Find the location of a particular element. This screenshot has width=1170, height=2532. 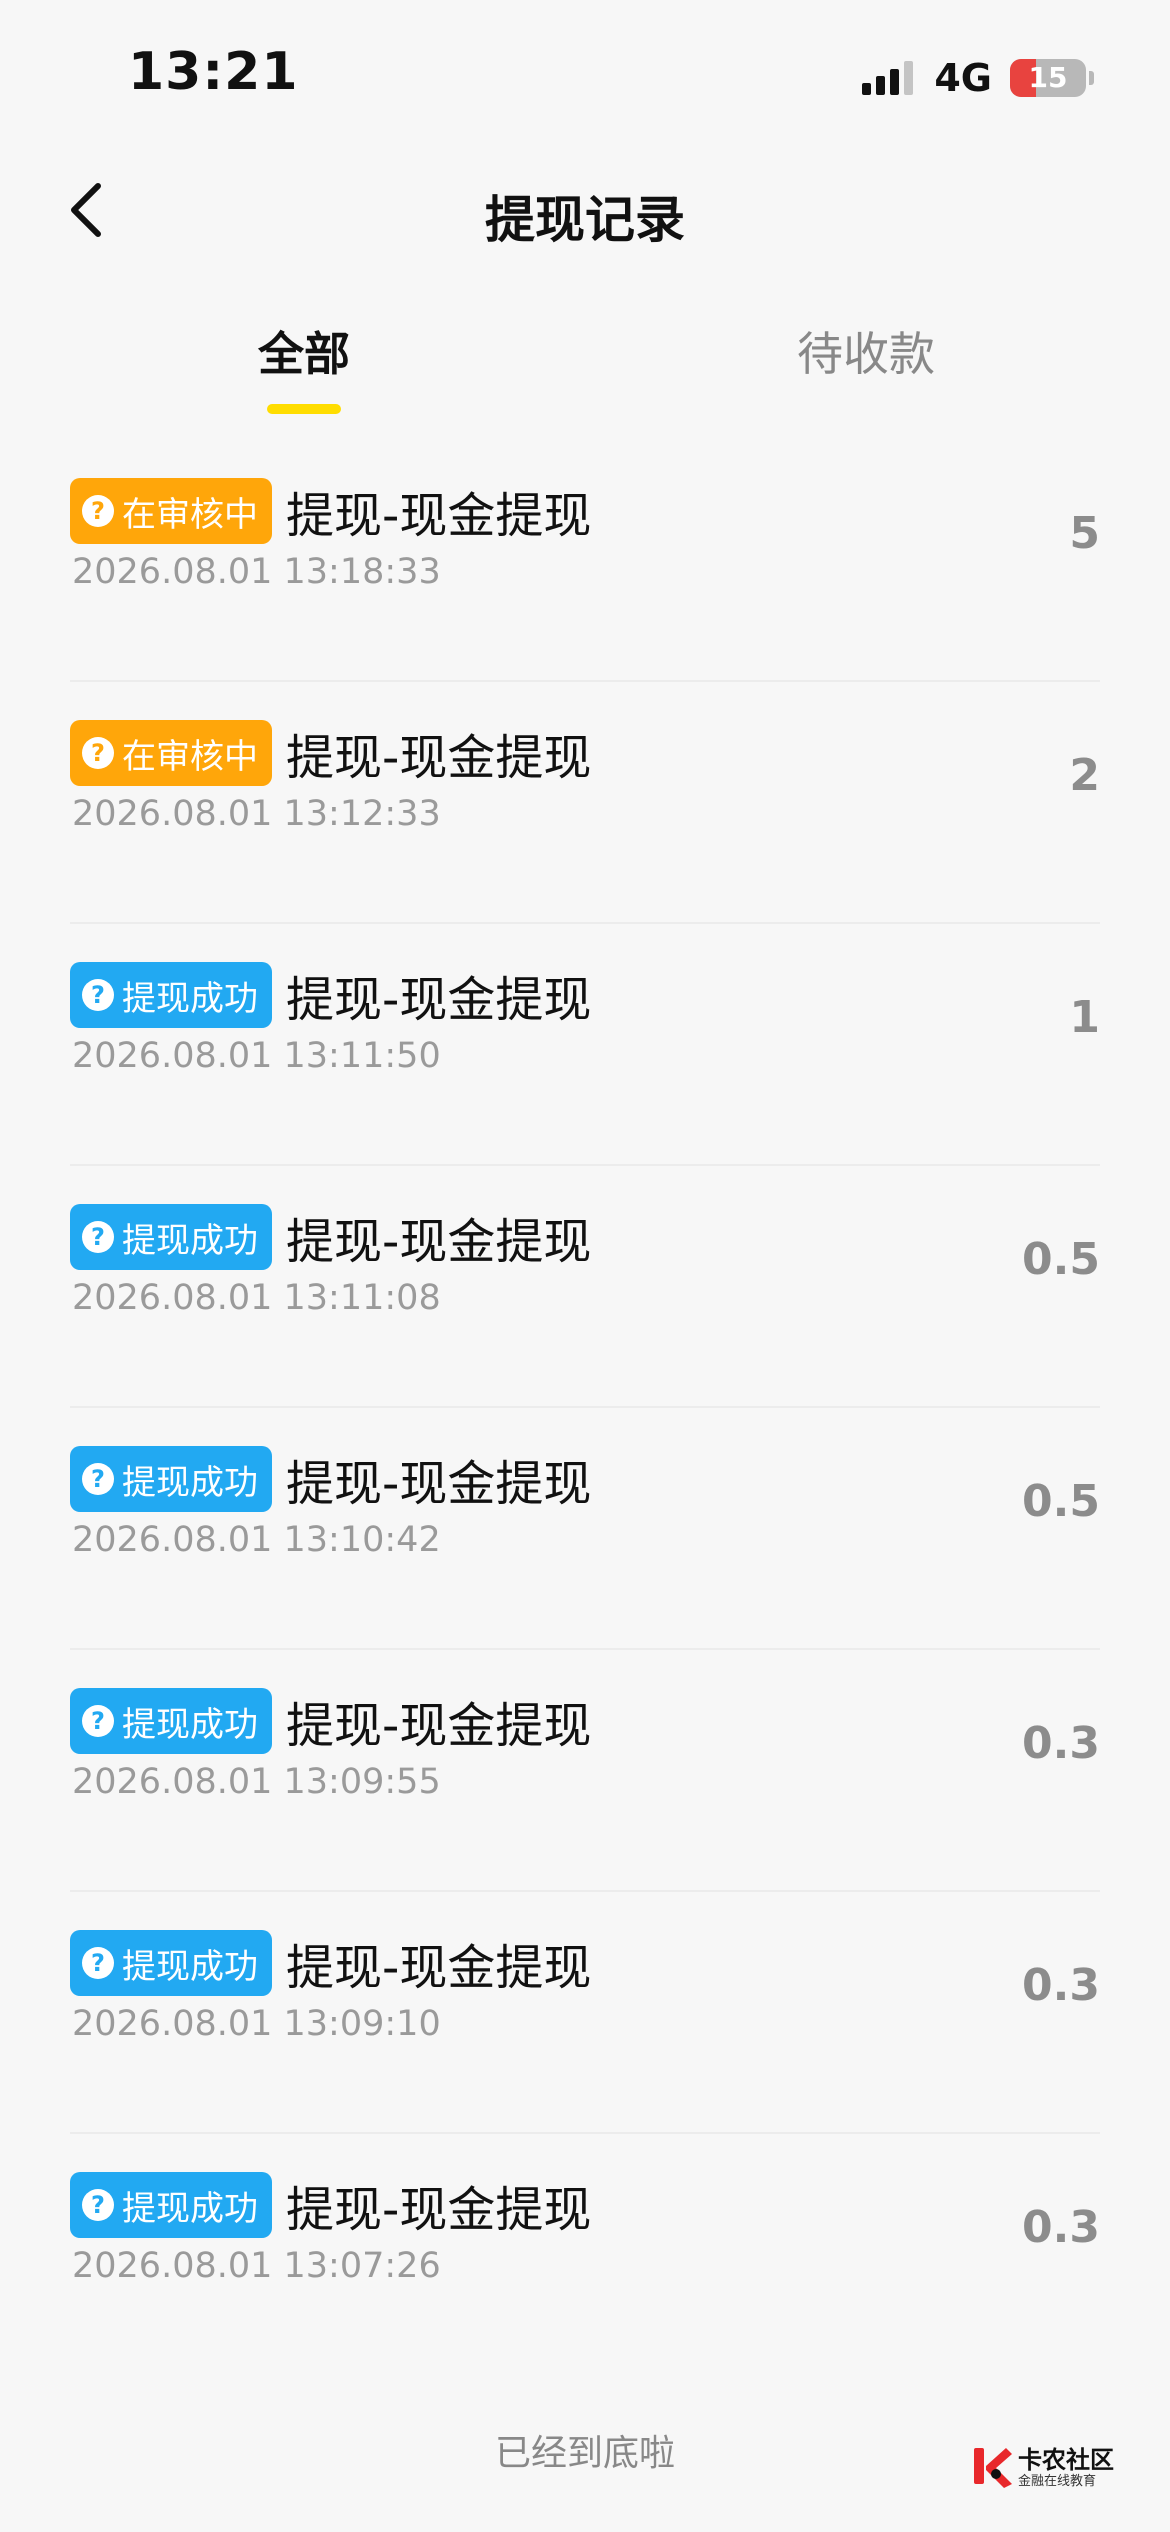

list-item: ? 提现成功 提现-现金提现 2026.08.01 13:10:42 0.5 is located at coordinates (585, 1529).